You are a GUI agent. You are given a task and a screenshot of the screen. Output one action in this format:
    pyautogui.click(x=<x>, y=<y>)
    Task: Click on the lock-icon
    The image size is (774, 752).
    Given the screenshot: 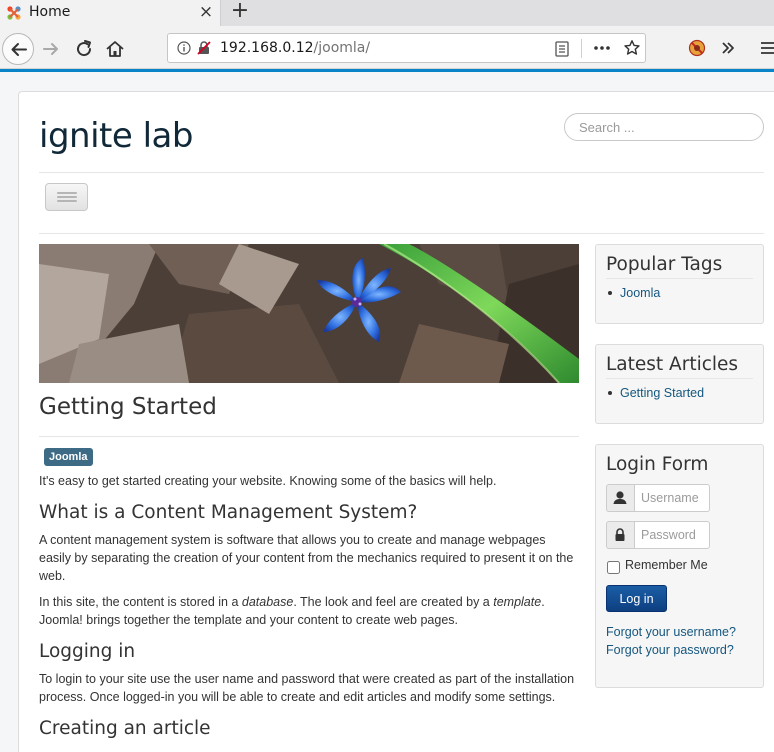 What is the action you would take?
    pyautogui.click(x=620, y=535)
    